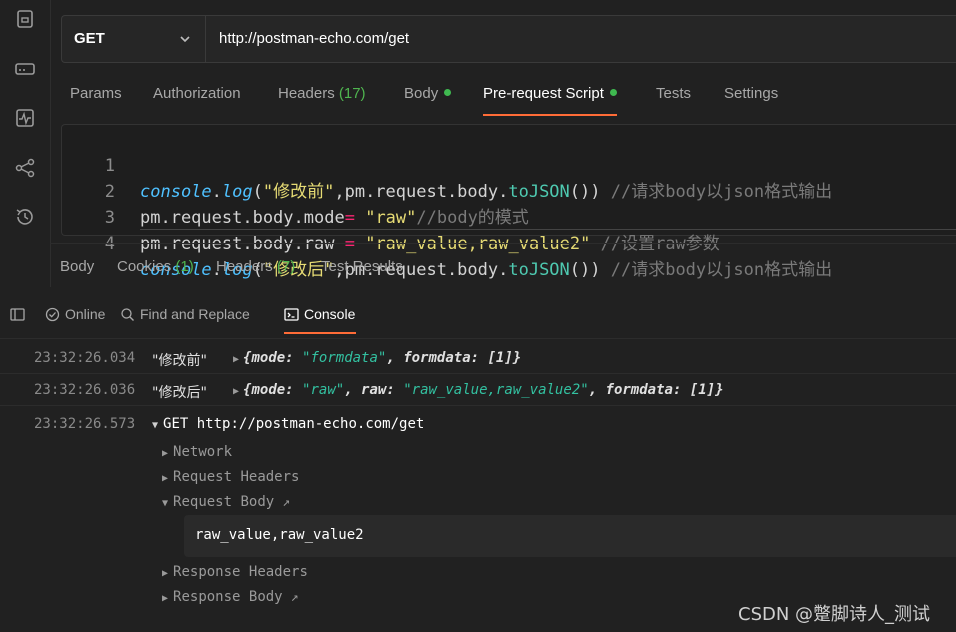 The width and height of the screenshot is (956, 632). What do you see at coordinates (127, 314) in the screenshot?
I see `search-icon` at bounding box center [127, 314].